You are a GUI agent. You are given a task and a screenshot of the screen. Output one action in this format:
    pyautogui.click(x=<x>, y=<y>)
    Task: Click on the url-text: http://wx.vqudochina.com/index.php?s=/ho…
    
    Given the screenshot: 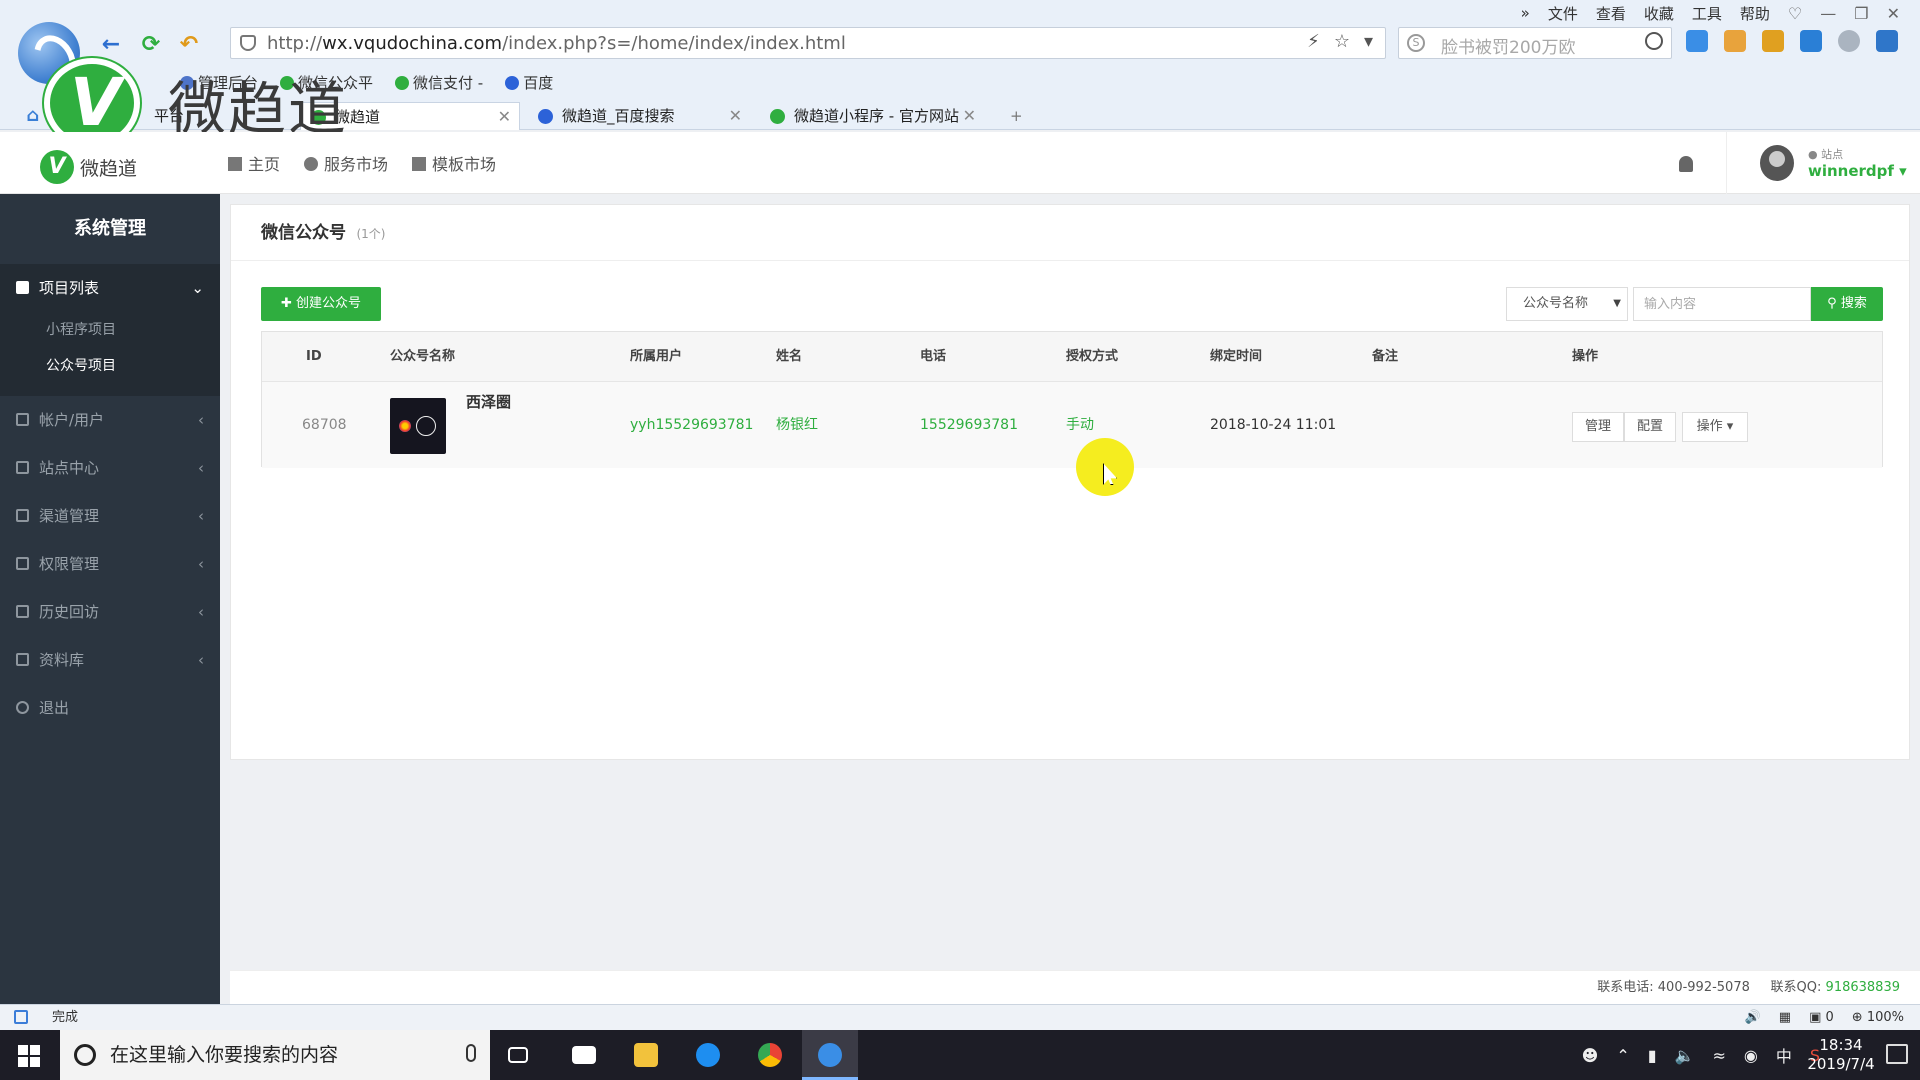 What is the action you would take?
    pyautogui.click(x=556, y=43)
    